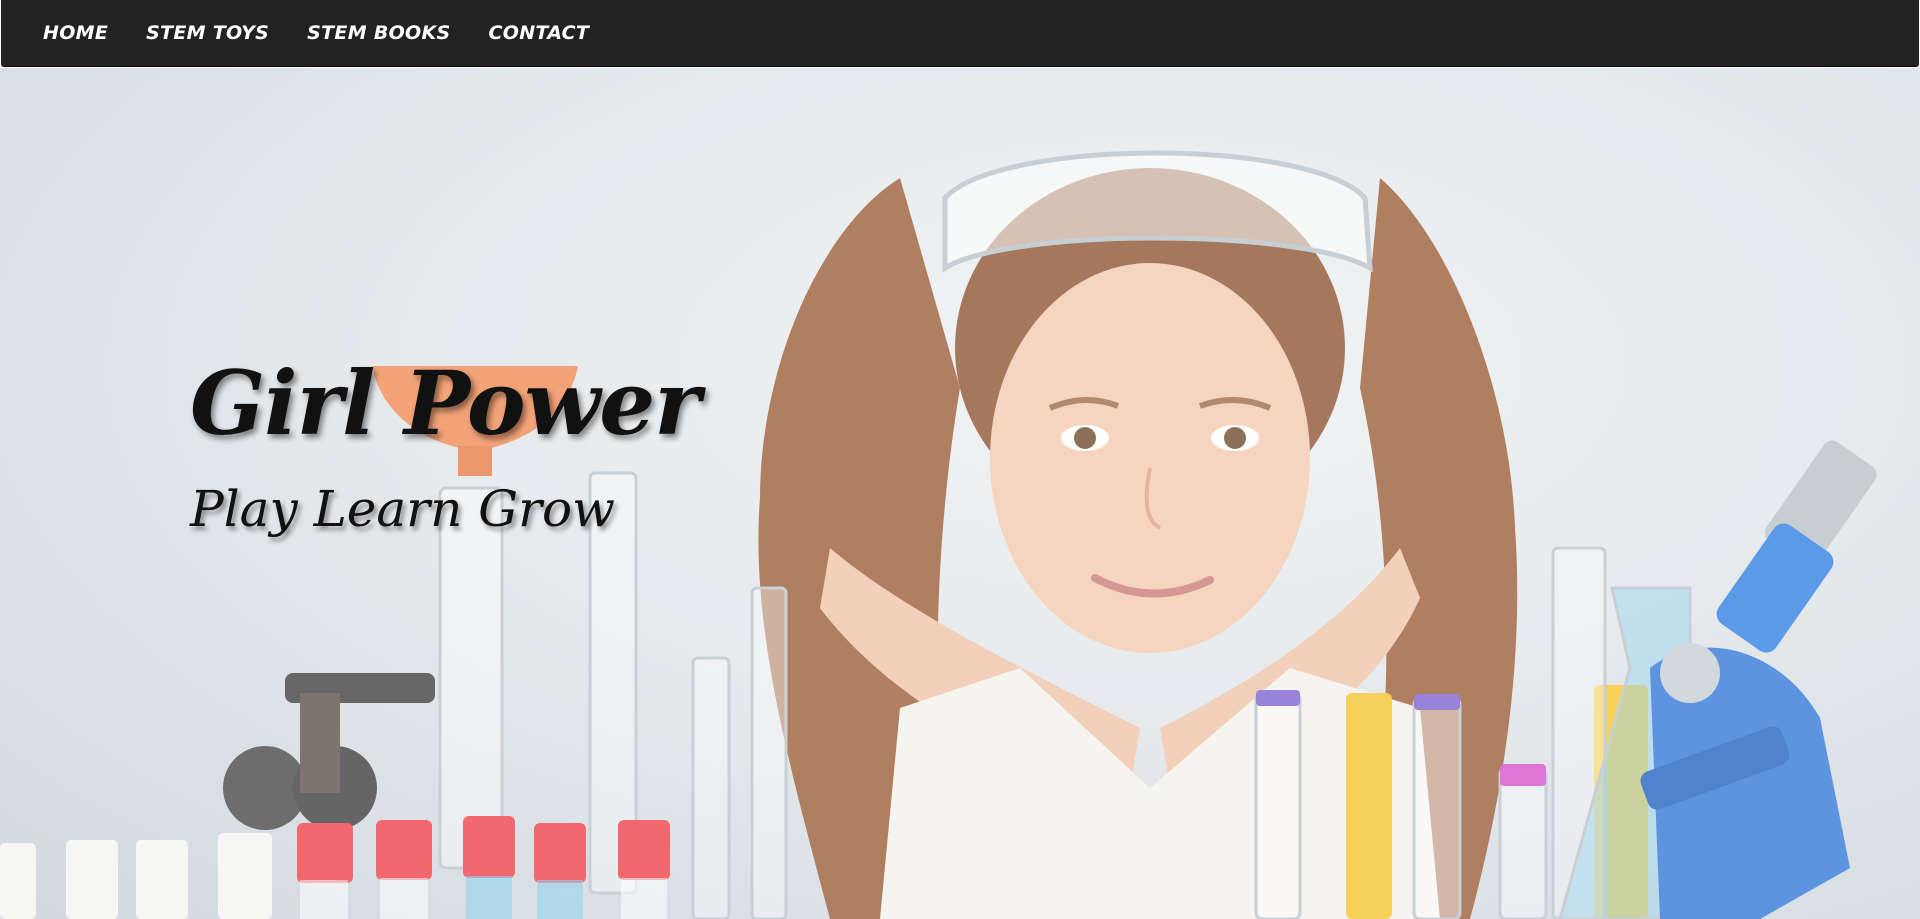 This screenshot has width=1920, height=919. What do you see at coordinates (445, 403) in the screenshot?
I see `hero-title: Girl Power` at bounding box center [445, 403].